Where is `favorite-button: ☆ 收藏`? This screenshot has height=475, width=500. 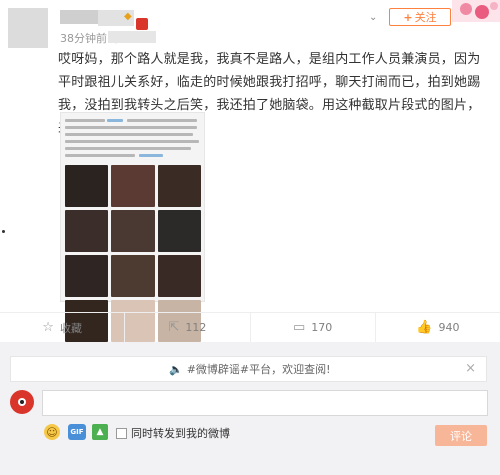 favorite-button: ☆ 收藏 is located at coordinates (63, 327).